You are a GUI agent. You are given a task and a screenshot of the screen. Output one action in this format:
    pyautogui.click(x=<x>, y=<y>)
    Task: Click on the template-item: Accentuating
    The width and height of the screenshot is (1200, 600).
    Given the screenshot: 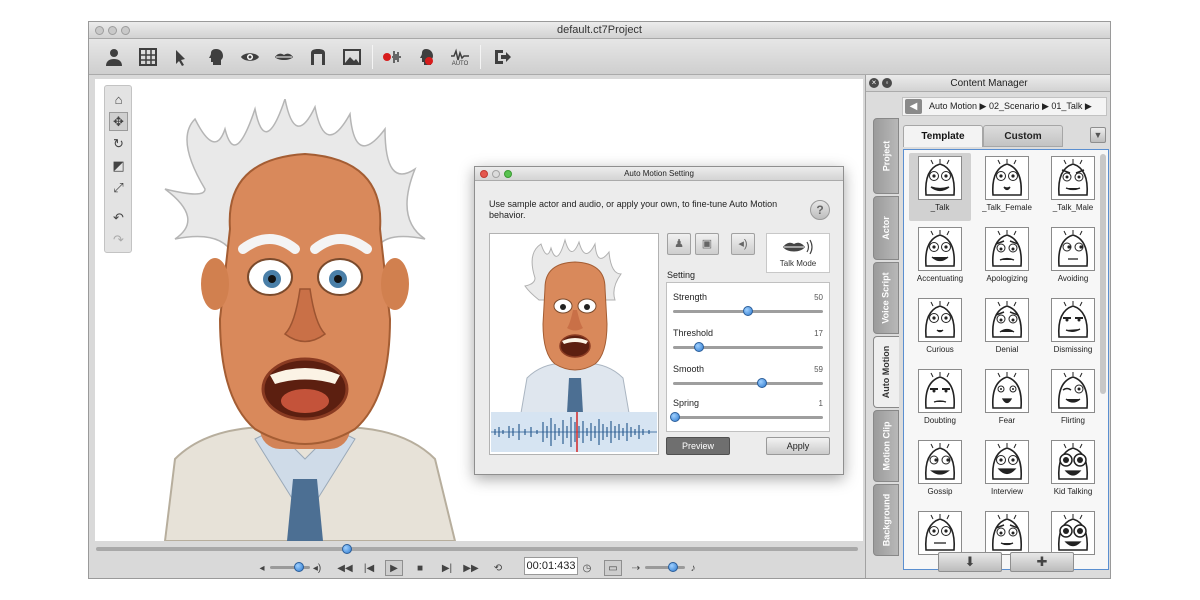 What is the action you would take?
    pyautogui.click(x=940, y=258)
    